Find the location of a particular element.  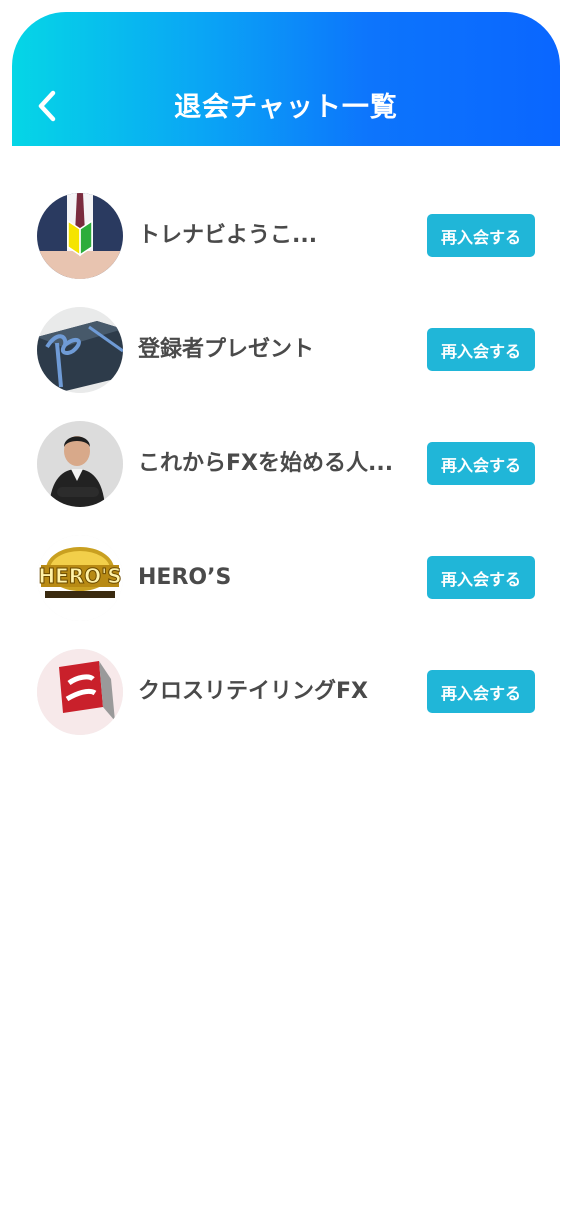

chat-row-2: 登録者プレゼント 再入会する is located at coordinates (286, 349).